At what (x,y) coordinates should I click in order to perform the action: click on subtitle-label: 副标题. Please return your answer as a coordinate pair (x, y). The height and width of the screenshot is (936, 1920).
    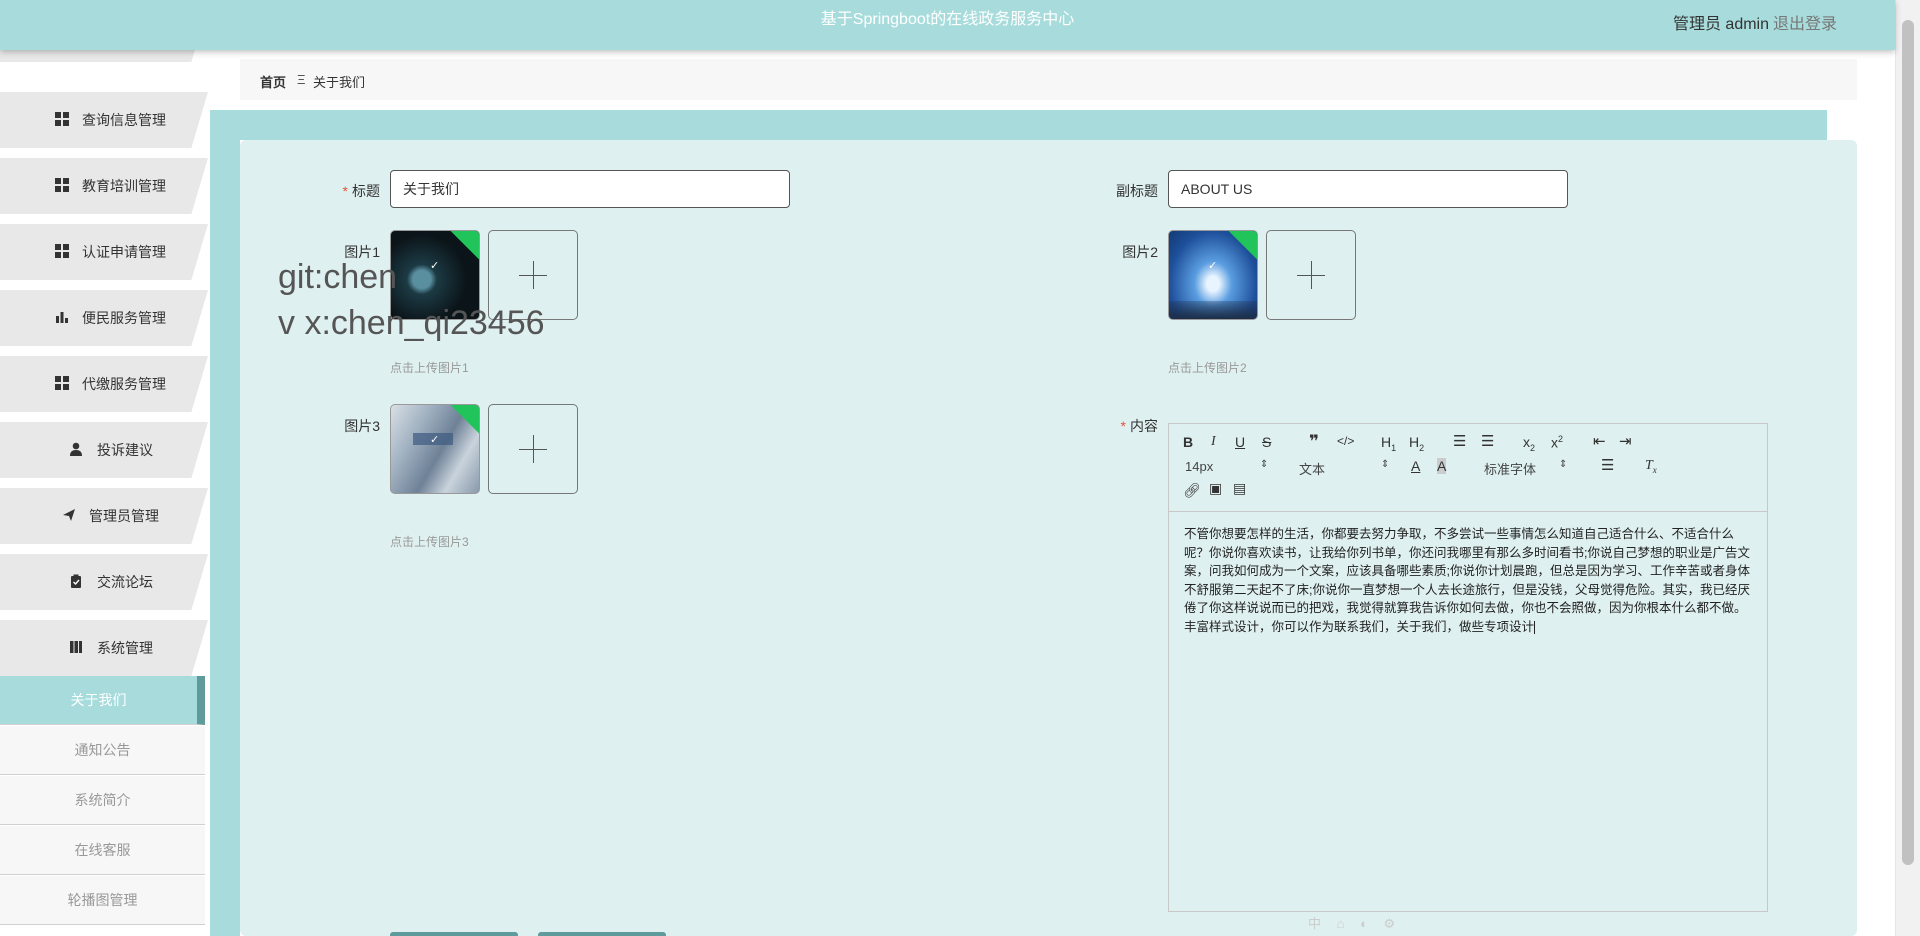
    Looking at the image, I should click on (1137, 191).